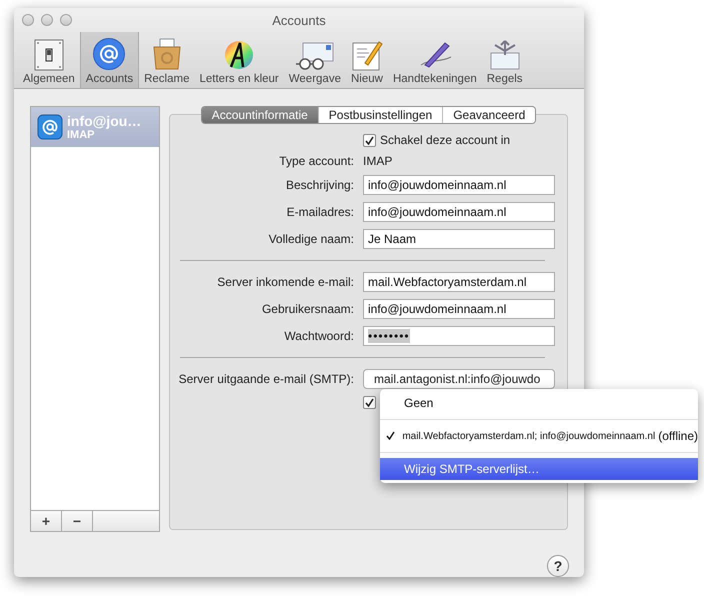 Image resolution: width=704 pixels, height=597 pixels. I want to click on field-label: E-mailadres:, so click(320, 212).